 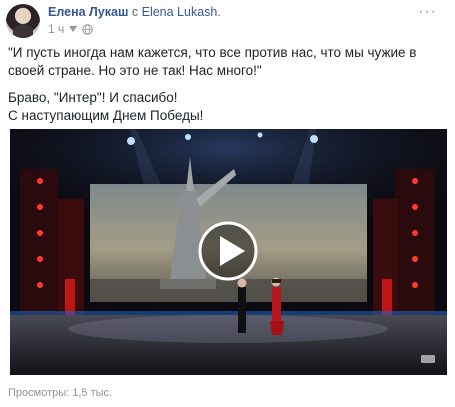 I want to click on post-line-bravo: Браво, "Интер"! И спасибо!, so click(x=93, y=97).